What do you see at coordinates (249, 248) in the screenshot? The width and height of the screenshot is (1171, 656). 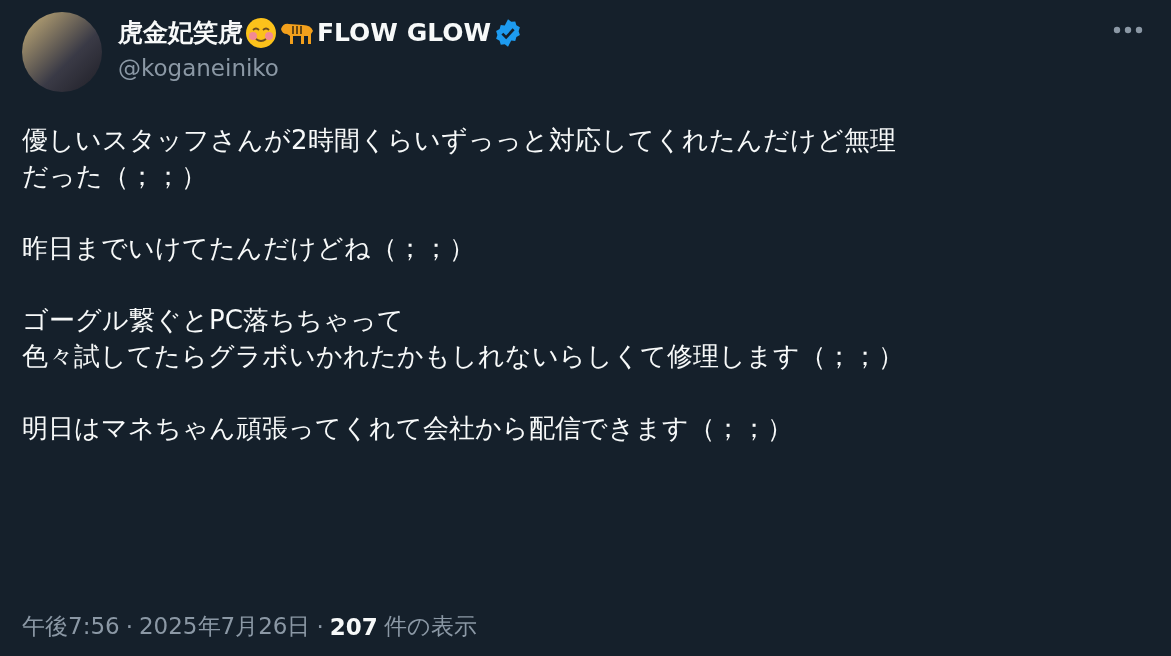 I see `post-text-line: 昨日までいけてたんだけどね（；；）` at bounding box center [249, 248].